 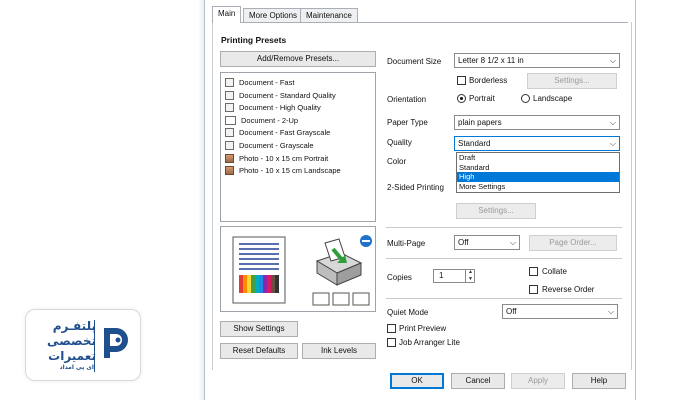 I want to click on two-sided-printing-label: 2-Sided Printing, so click(x=415, y=187).